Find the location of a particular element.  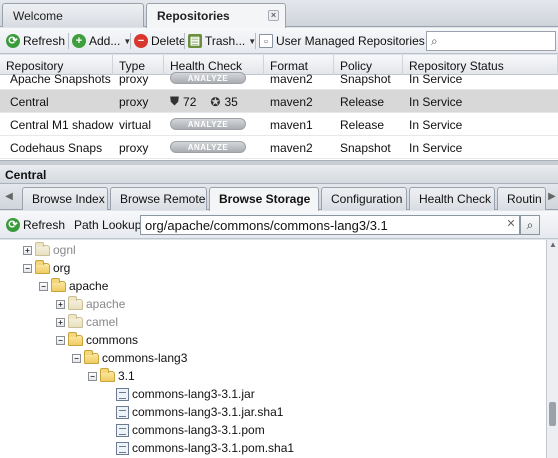

security-issue-count: 72 is located at coordinates (190, 101).